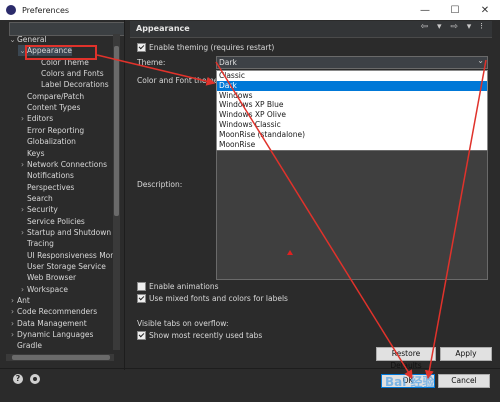 This screenshot has height=402, width=500. I want to click on sidebar-item: Error Reporting, so click(51, 130).